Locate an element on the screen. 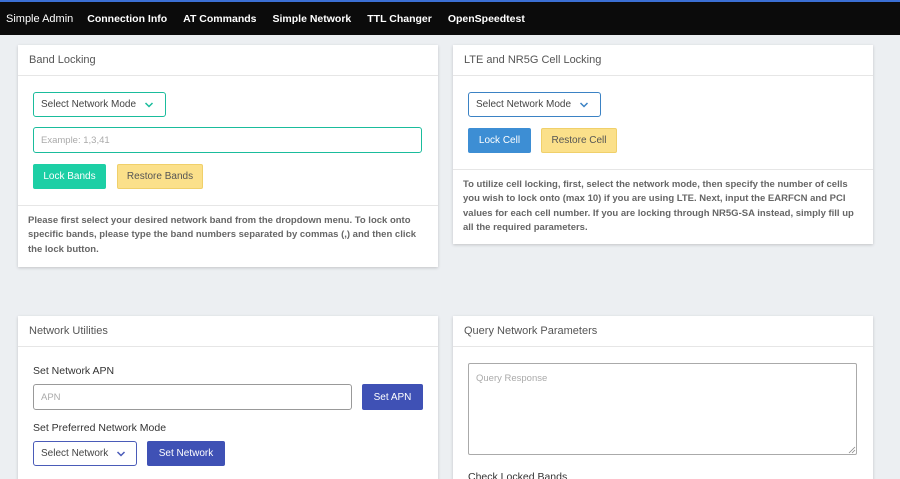 The width and height of the screenshot is (900, 479). brand-link: Simple Admin is located at coordinates (39, 19).